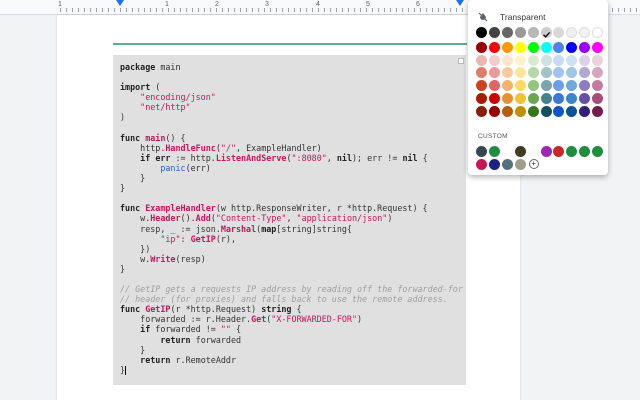 The height and width of the screenshot is (400, 640). What do you see at coordinates (461, 61) in the screenshot?
I see `code-block-handle` at bounding box center [461, 61].